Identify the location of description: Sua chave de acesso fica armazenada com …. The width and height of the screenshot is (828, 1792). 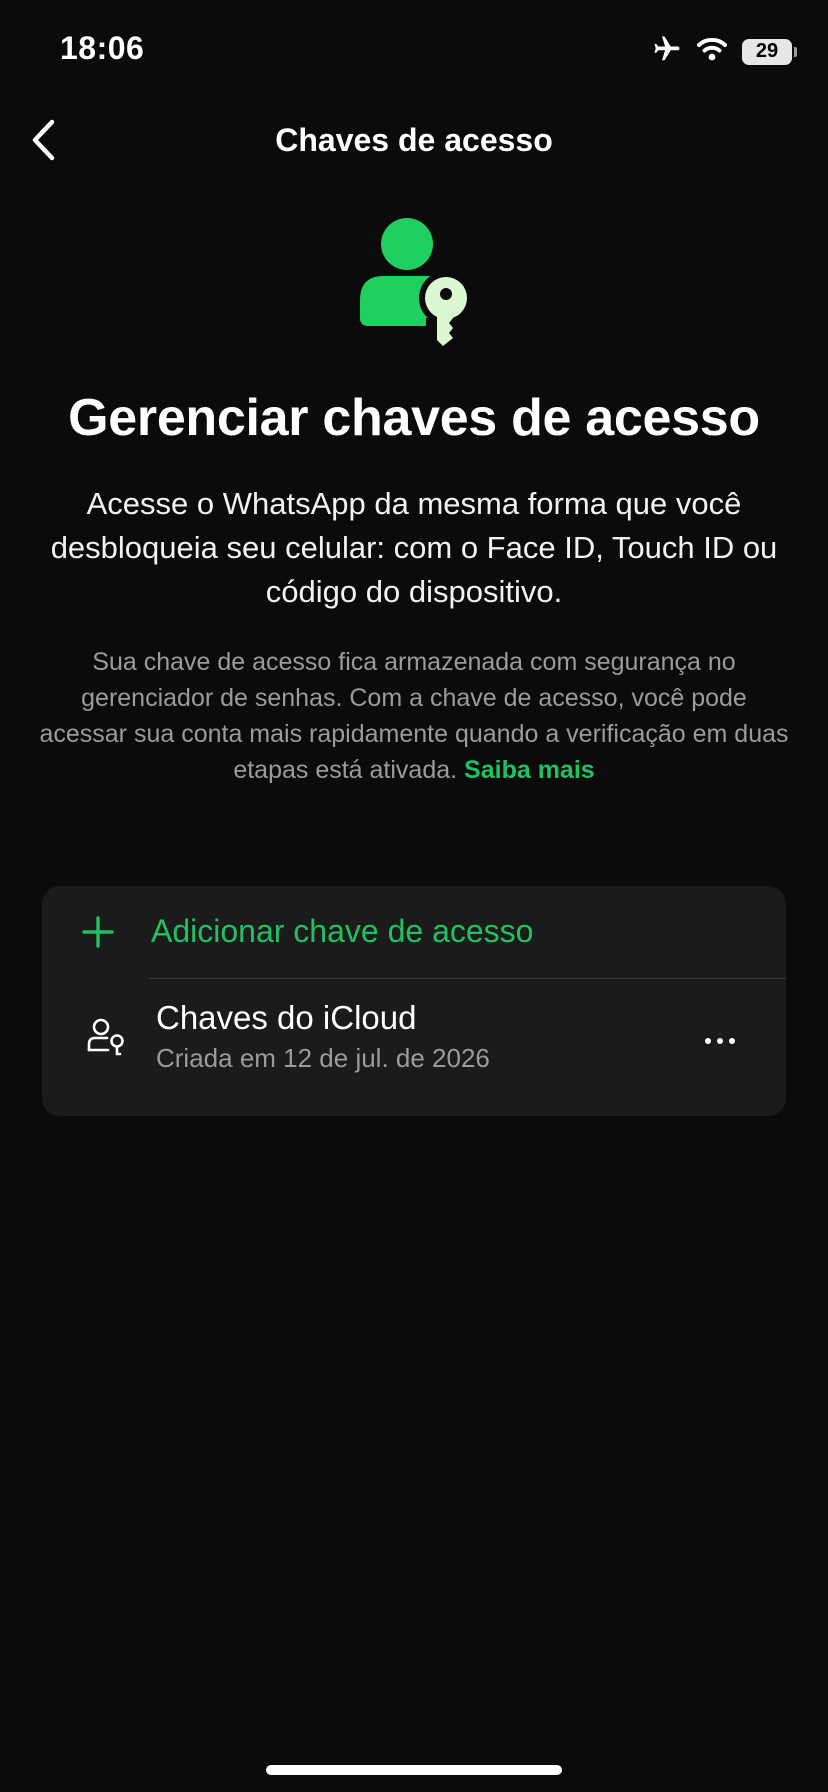
(414, 716).